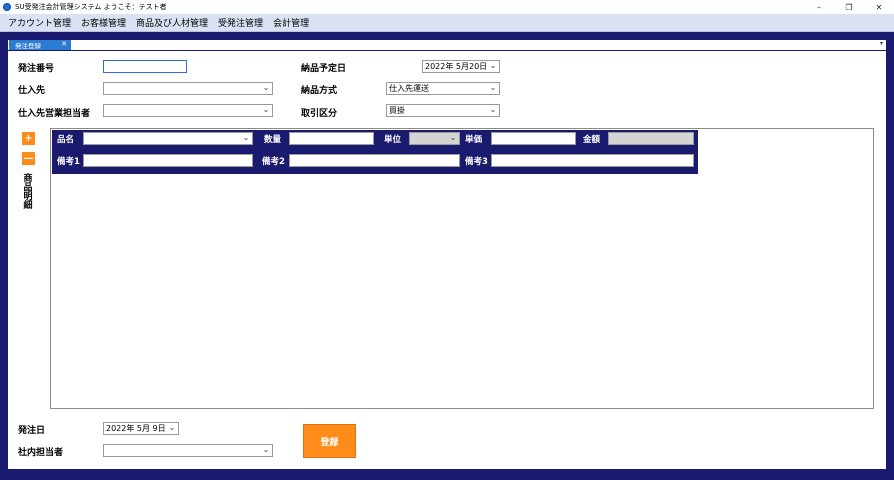 This screenshot has height=480, width=894. I want to click on detail-row: 品名 ⌄ 数量 単位 ⌄ 単価 金額 備考1 備考2 備考3, so click(375, 152).